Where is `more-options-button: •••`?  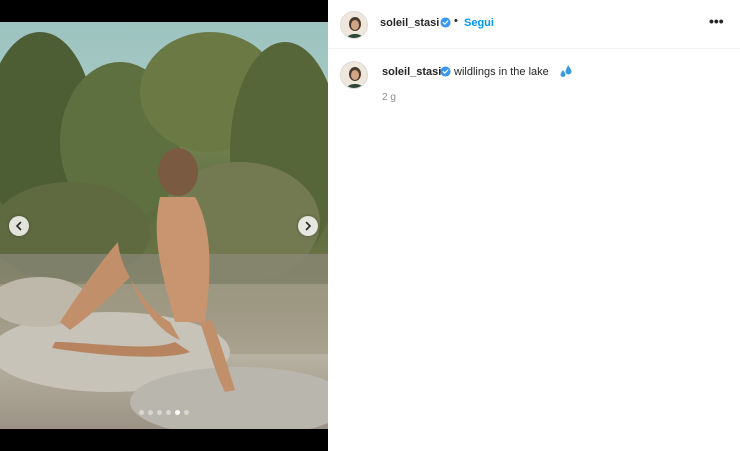
more-options-button: ••• is located at coordinates (716, 21).